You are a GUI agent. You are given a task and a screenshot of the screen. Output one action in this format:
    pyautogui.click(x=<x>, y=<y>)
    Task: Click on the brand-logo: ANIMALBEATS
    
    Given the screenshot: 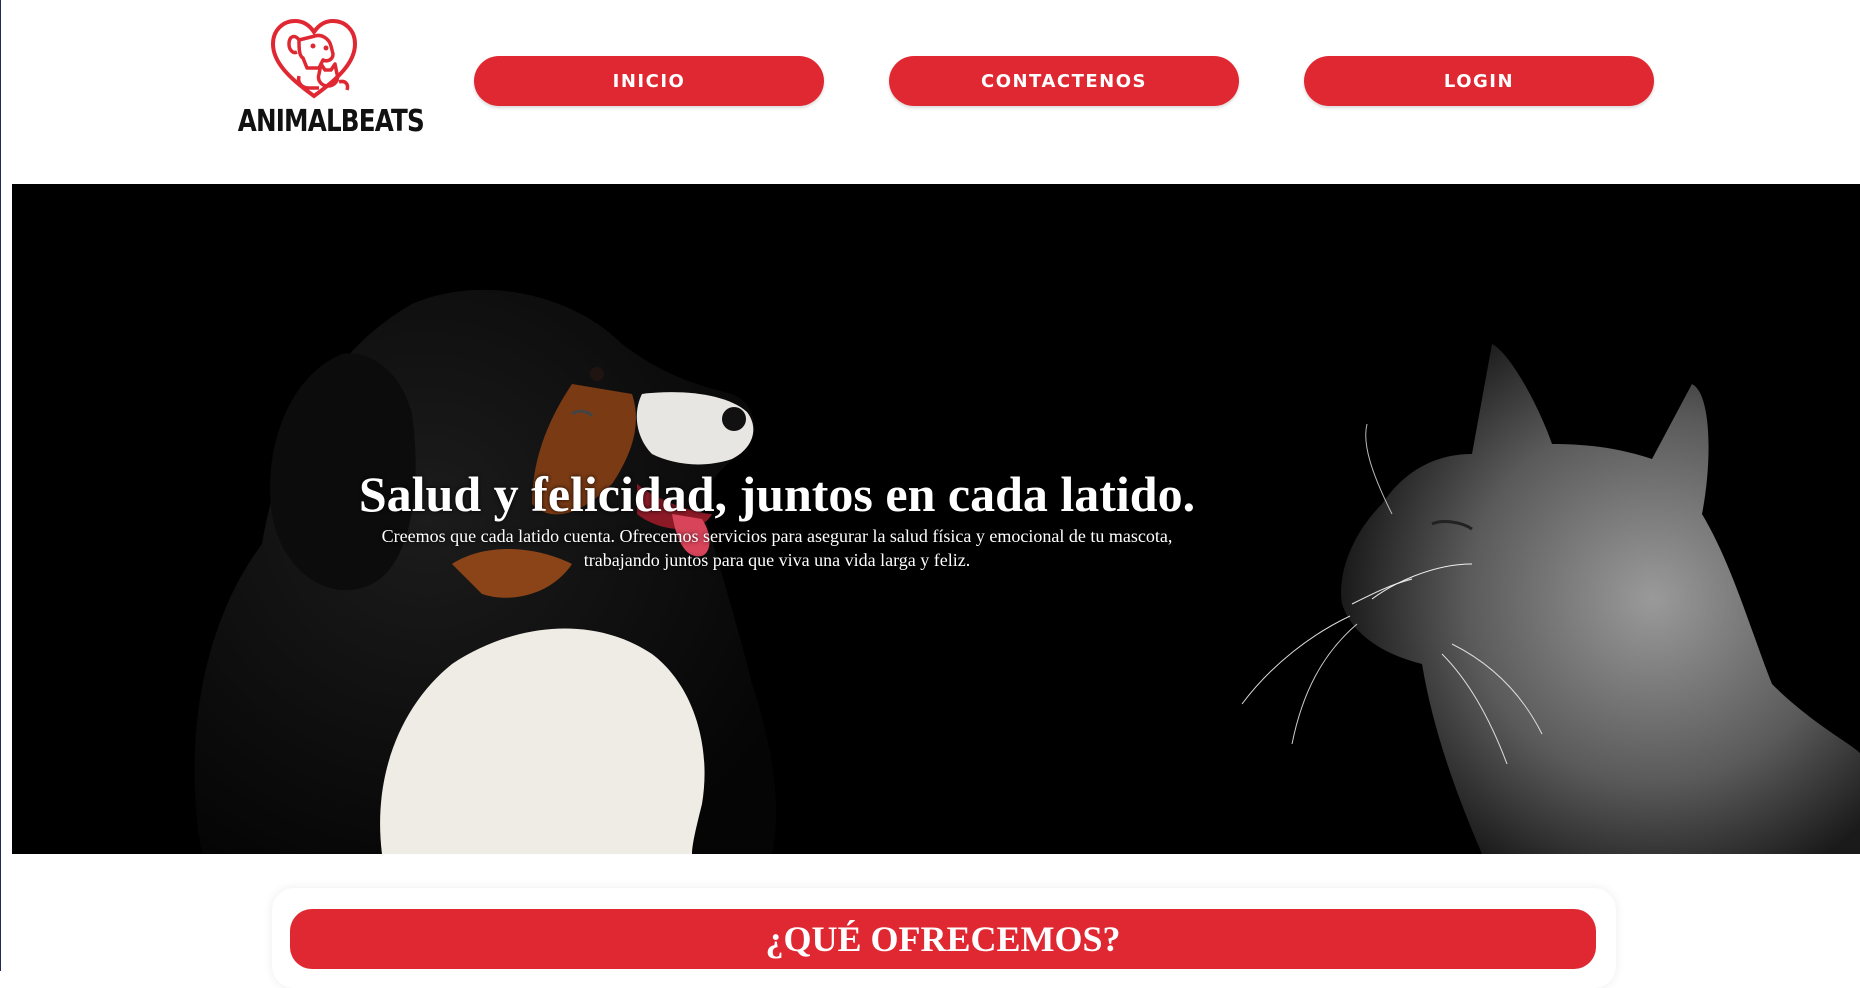 What is the action you would take?
    pyautogui.click(x=323, y=80)
    